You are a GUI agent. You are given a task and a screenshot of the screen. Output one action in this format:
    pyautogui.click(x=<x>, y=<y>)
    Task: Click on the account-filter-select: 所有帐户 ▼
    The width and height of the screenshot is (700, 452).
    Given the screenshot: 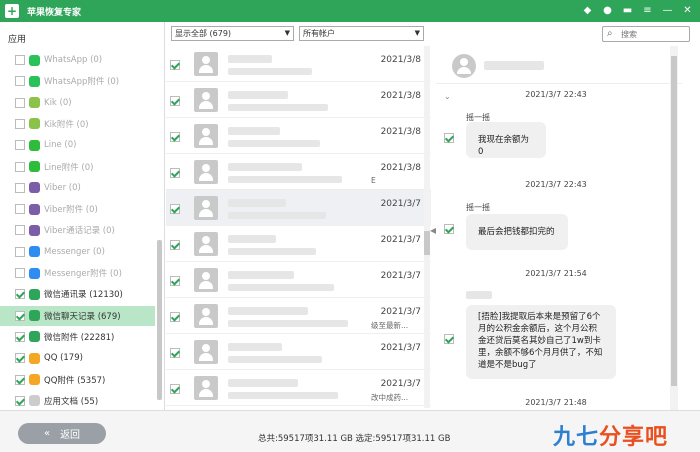 What is the action you would take?
    pyautogui.click(x=361, y=33)
    